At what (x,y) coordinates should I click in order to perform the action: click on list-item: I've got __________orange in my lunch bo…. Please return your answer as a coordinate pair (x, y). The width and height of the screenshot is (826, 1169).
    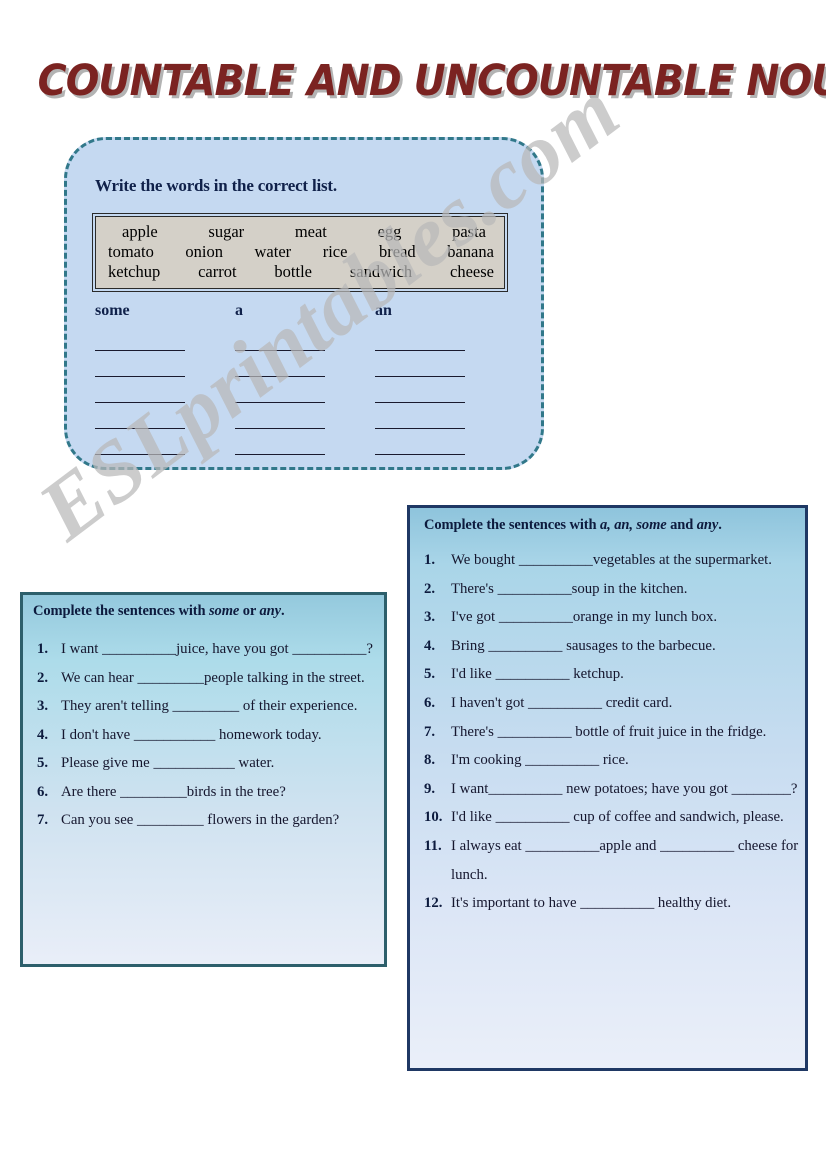
    Looking at the image, I should click on (623, 617).